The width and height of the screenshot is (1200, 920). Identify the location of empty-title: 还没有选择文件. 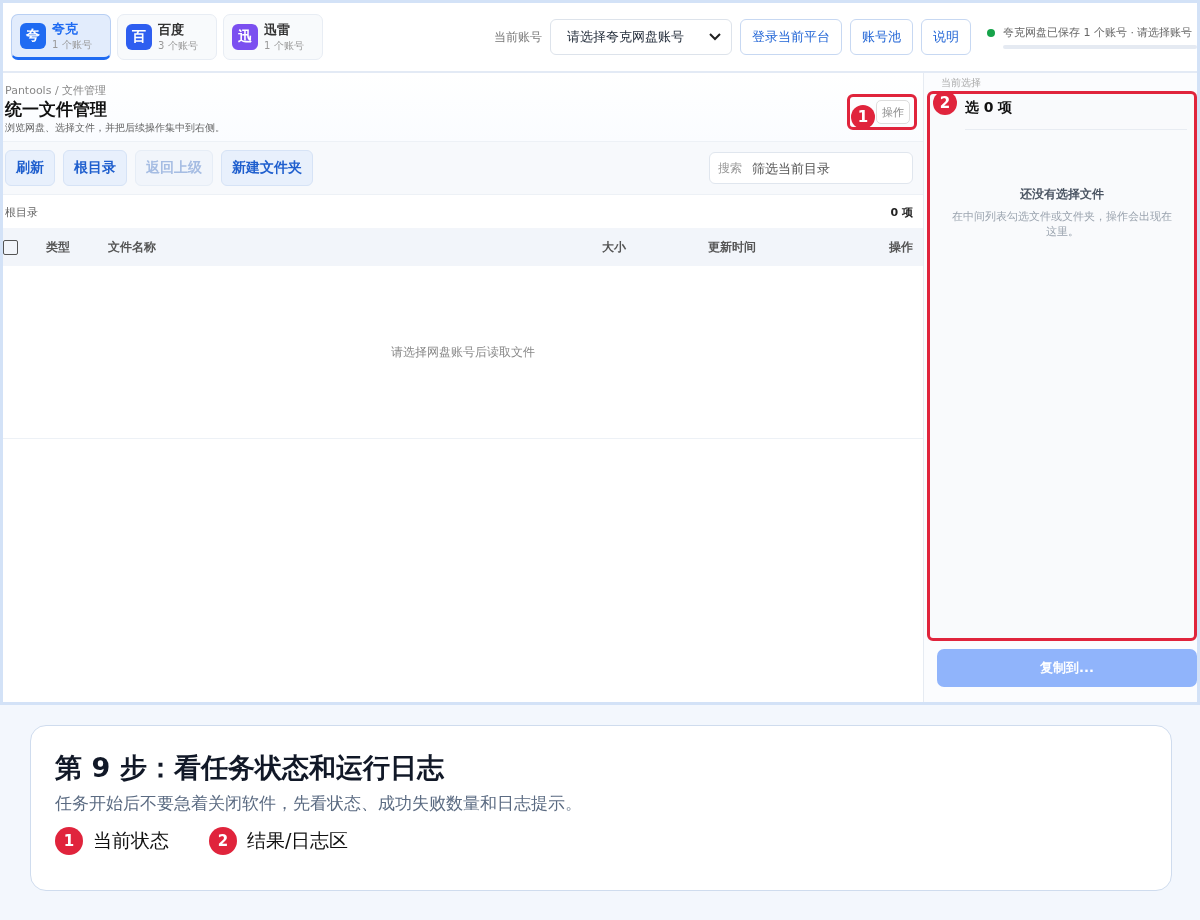
(1062, 194).